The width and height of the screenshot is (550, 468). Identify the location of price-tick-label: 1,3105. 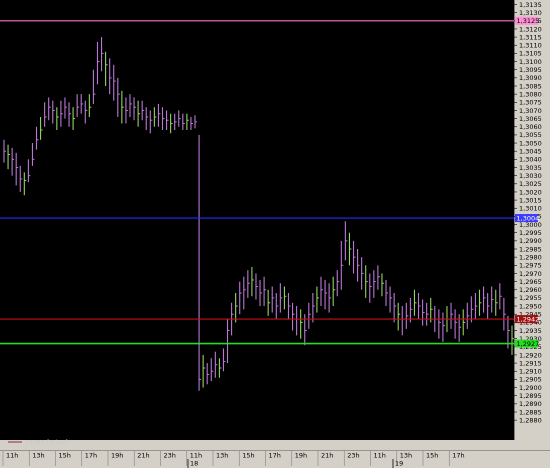
(530, 54).